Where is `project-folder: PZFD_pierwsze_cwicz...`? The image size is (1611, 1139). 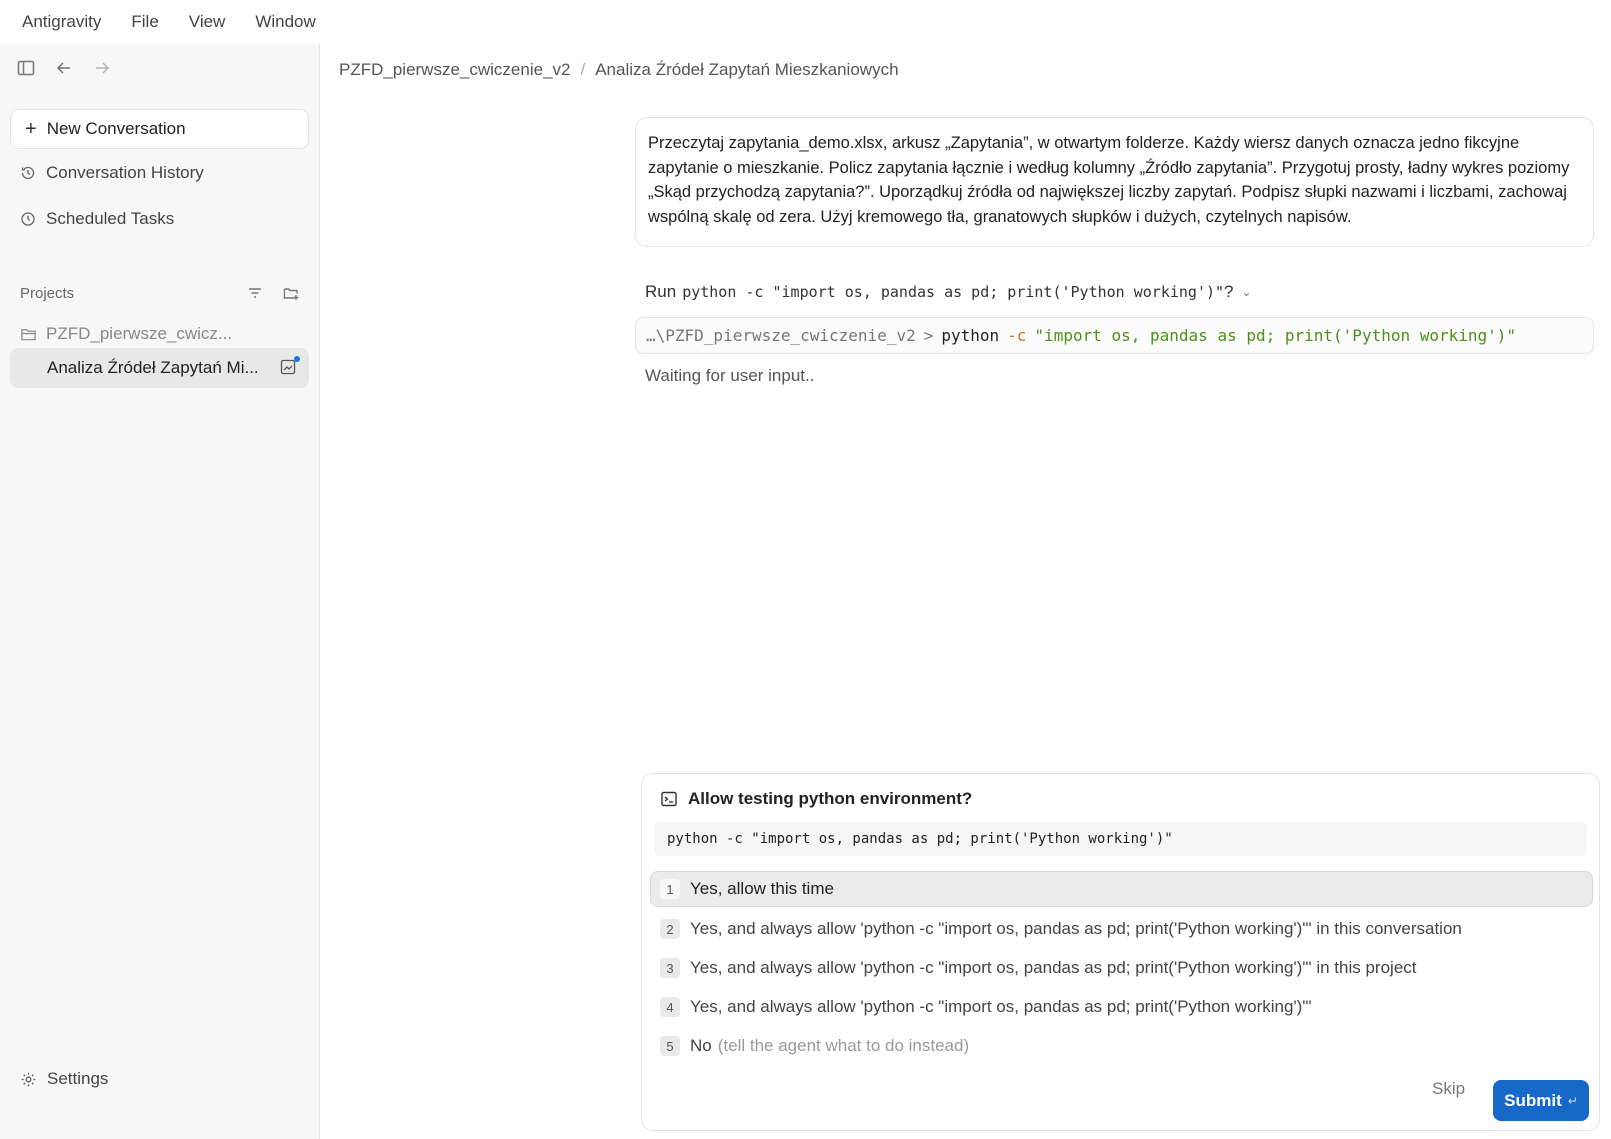
project-folder: PZFD_pierwsze_cwicz... is located at coordinates (126, 334).